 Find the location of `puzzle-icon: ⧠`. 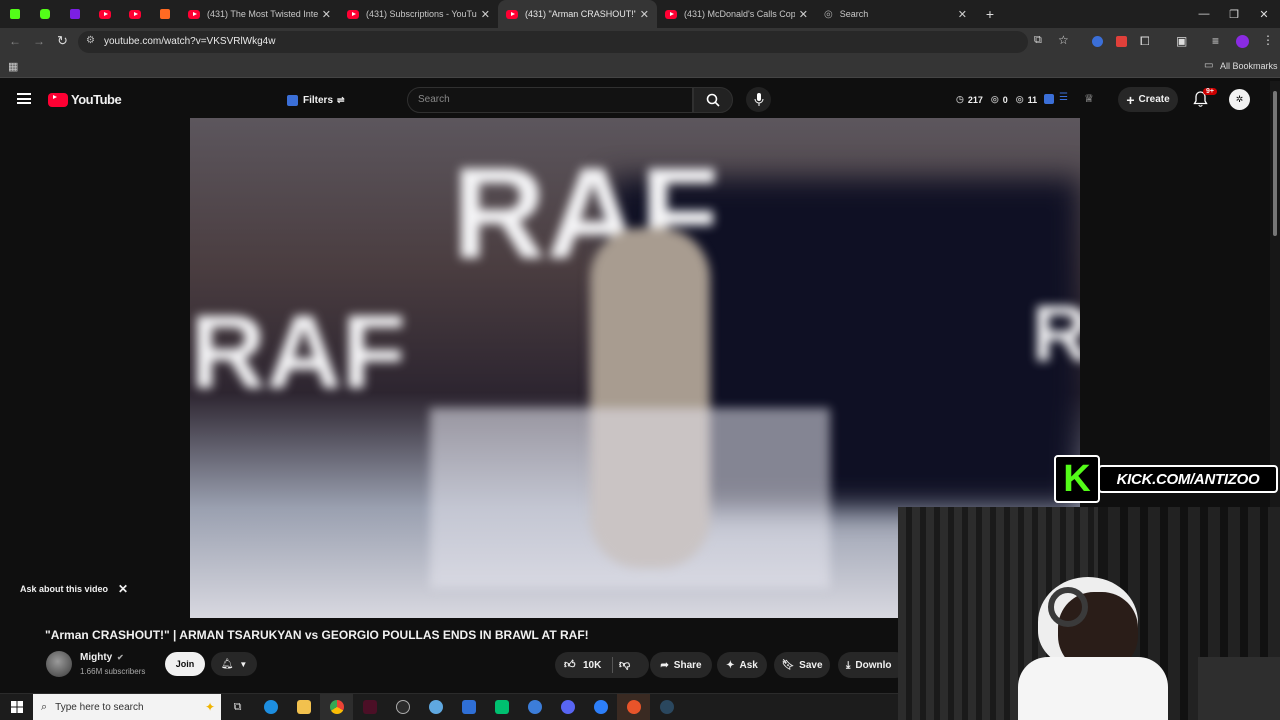

puzzle-icon: ⧠ is located at coordinates (1145, 41).